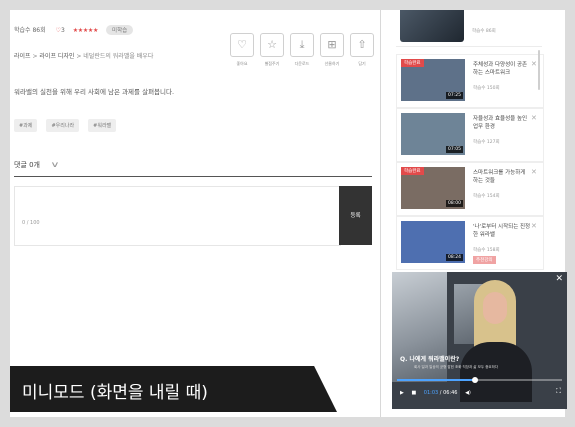 The image size is (575, 427). I want to click on duration-label: 08:24, so click(454, 257).